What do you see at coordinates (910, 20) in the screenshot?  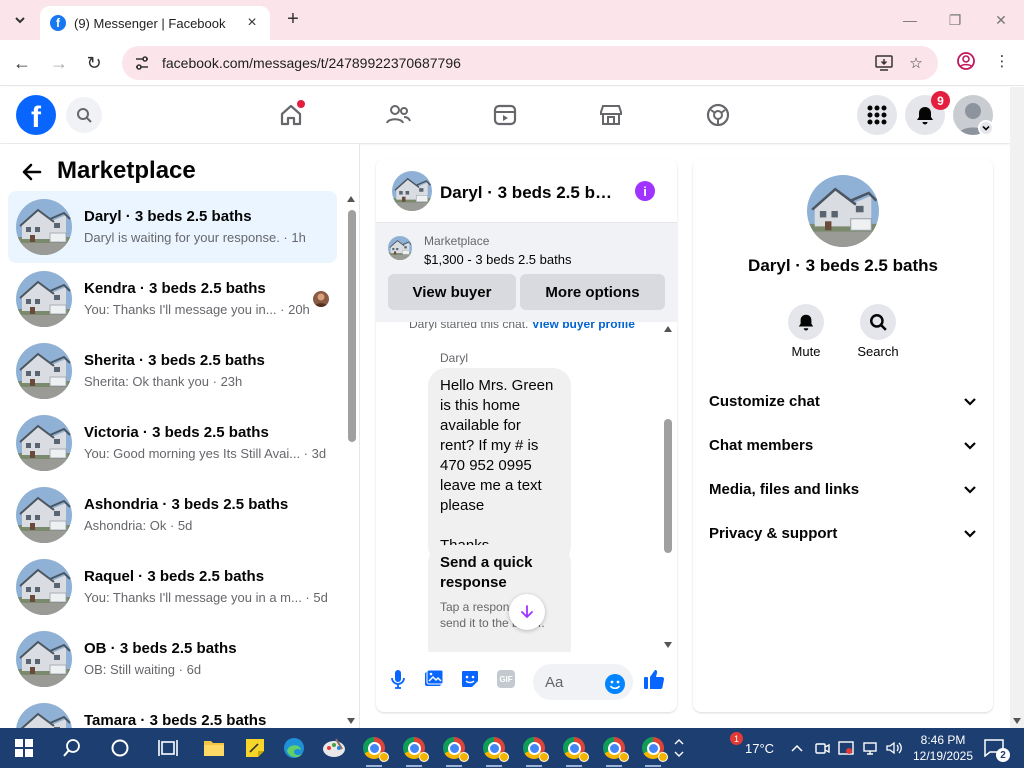 I see `window-minimize-icon: —` at bounding box center [910, 20].